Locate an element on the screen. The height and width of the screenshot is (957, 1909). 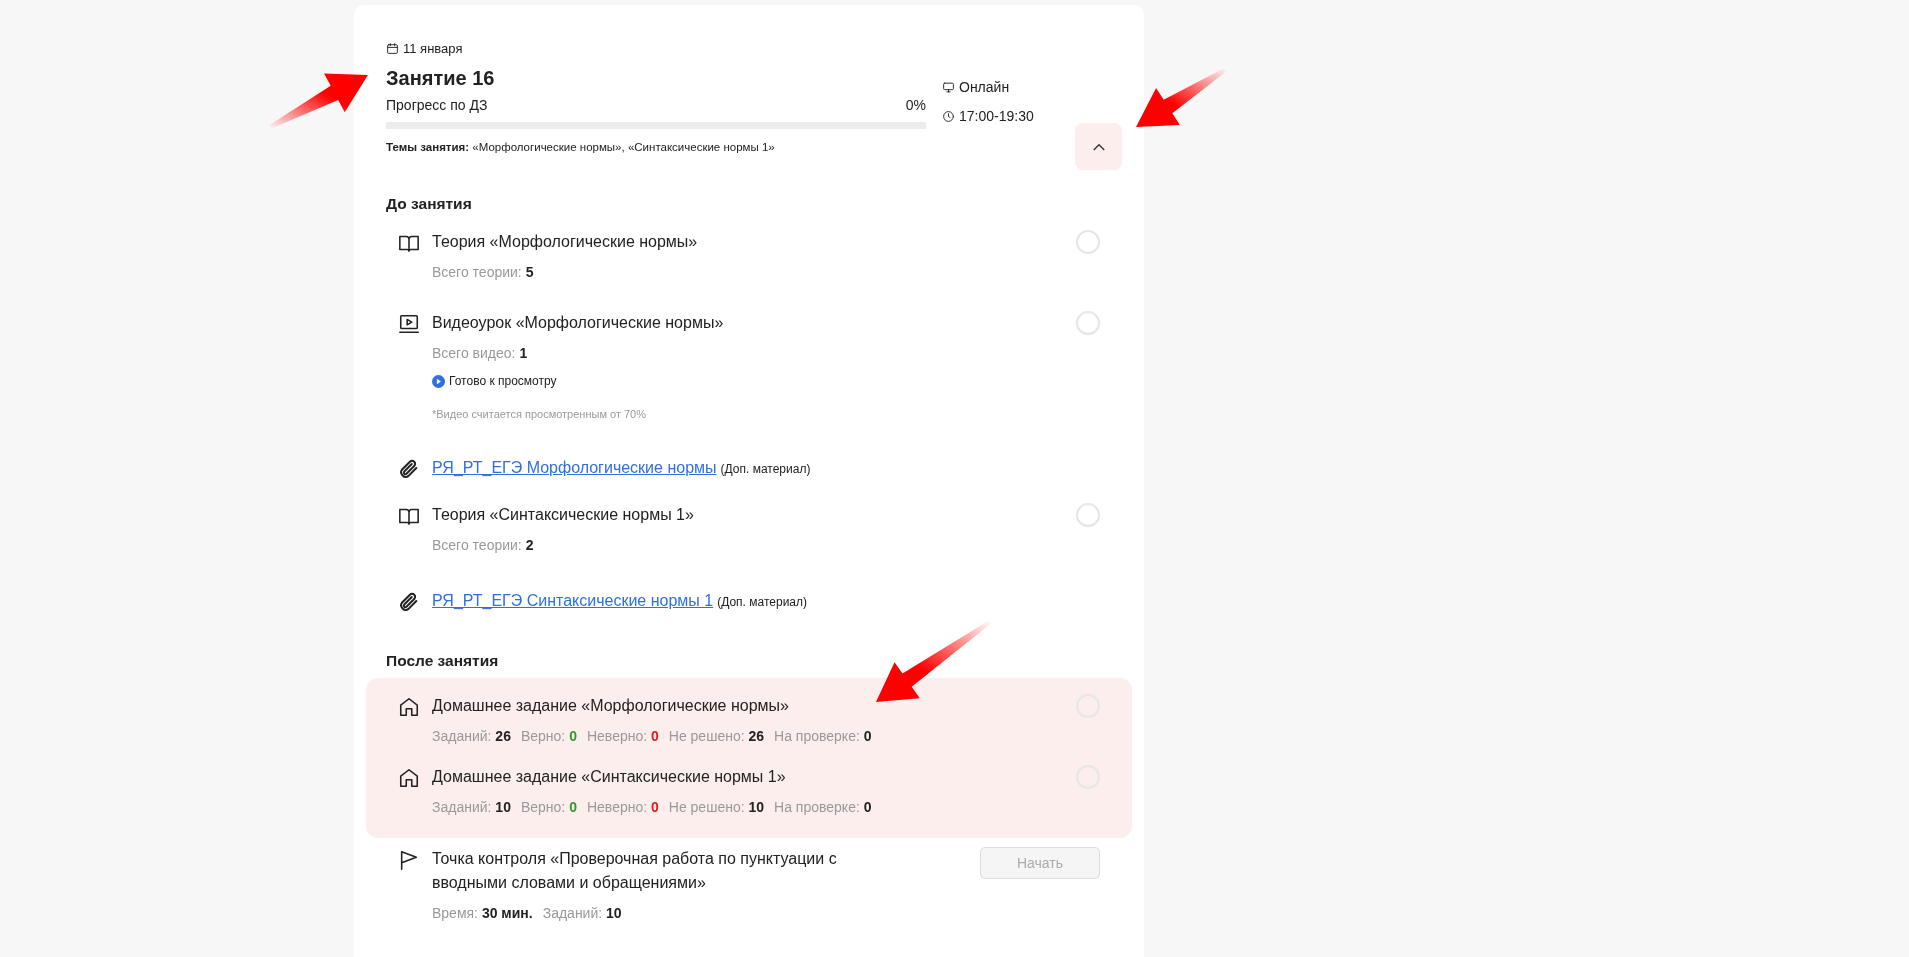
stat-text: Всего видео: 1 is located at coordinates (480, 354).